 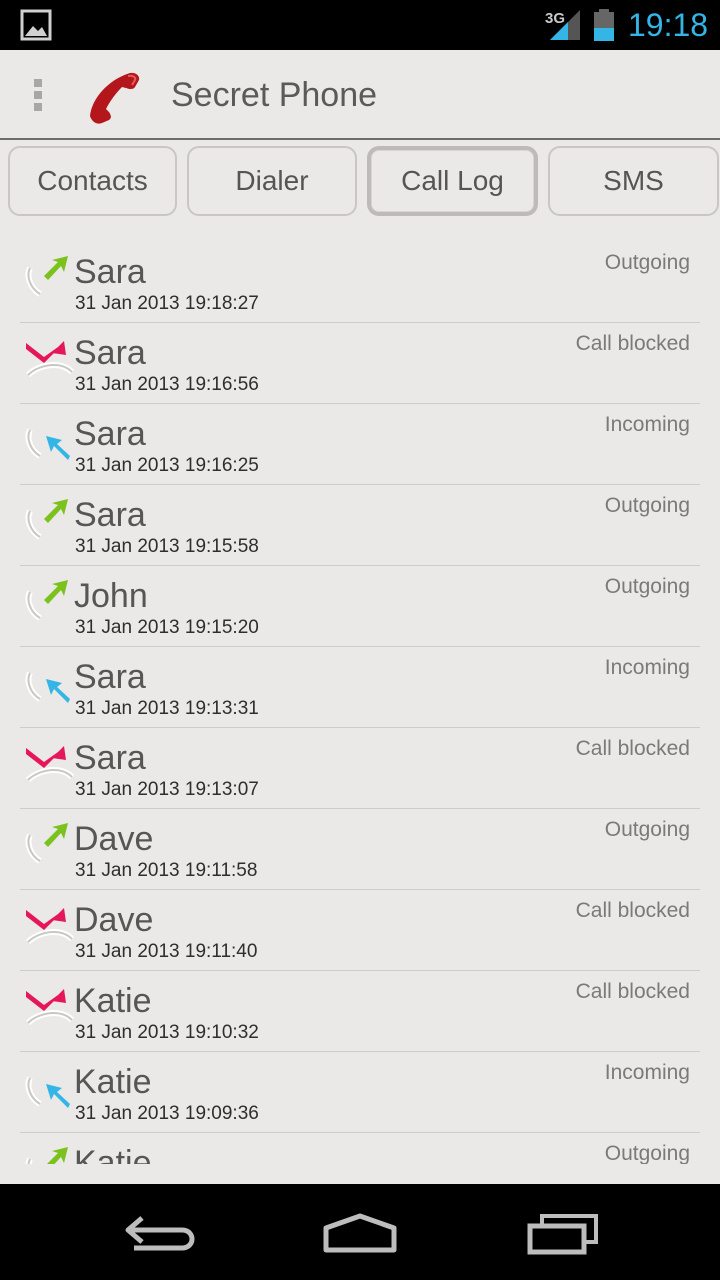 What do you see at coordinates (167, 708) in the screenshot?
I see `call-datetime: 31 Jan 2013 19:13:31` at bounding box center [167, 708].